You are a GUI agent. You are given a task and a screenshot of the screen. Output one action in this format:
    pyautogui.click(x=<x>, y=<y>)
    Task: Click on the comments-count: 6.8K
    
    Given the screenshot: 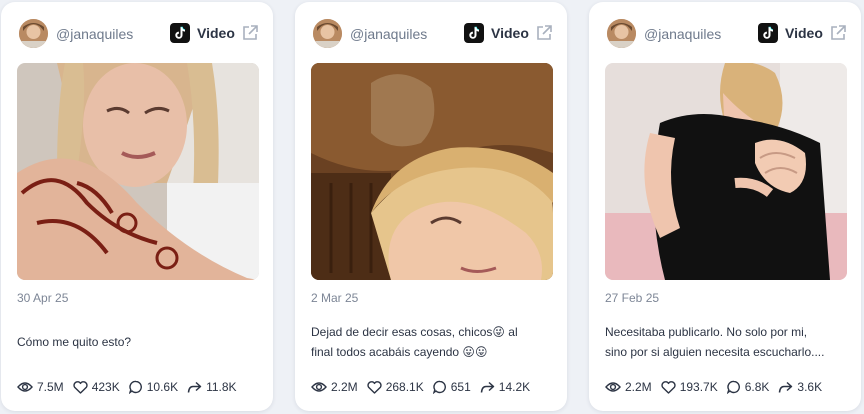 What is the action you would take?
    pyautogui.click(x=757, y=387)
    